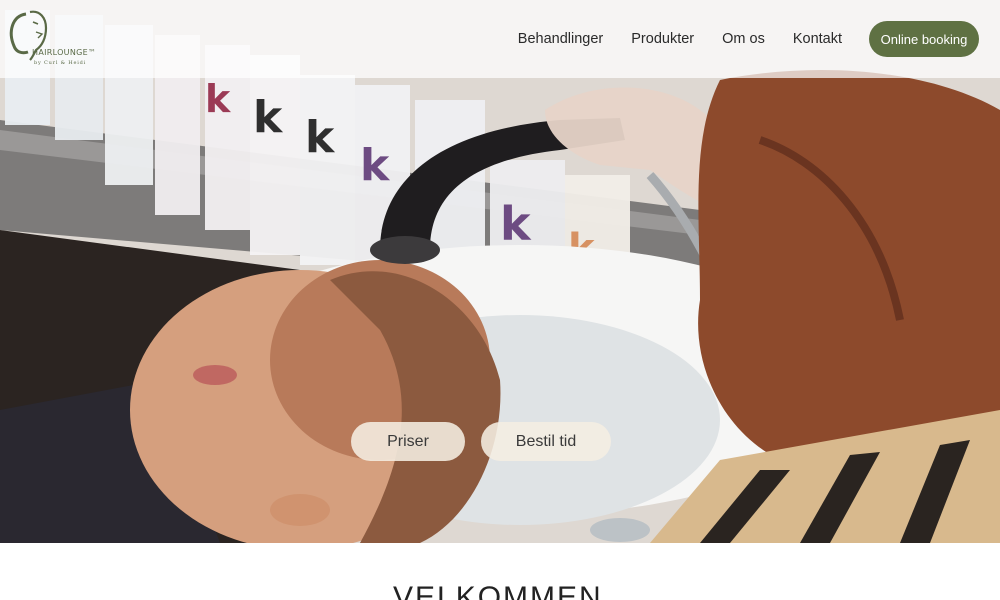  I want to click on nav-item-om-os: Om os, so click(743, 39).